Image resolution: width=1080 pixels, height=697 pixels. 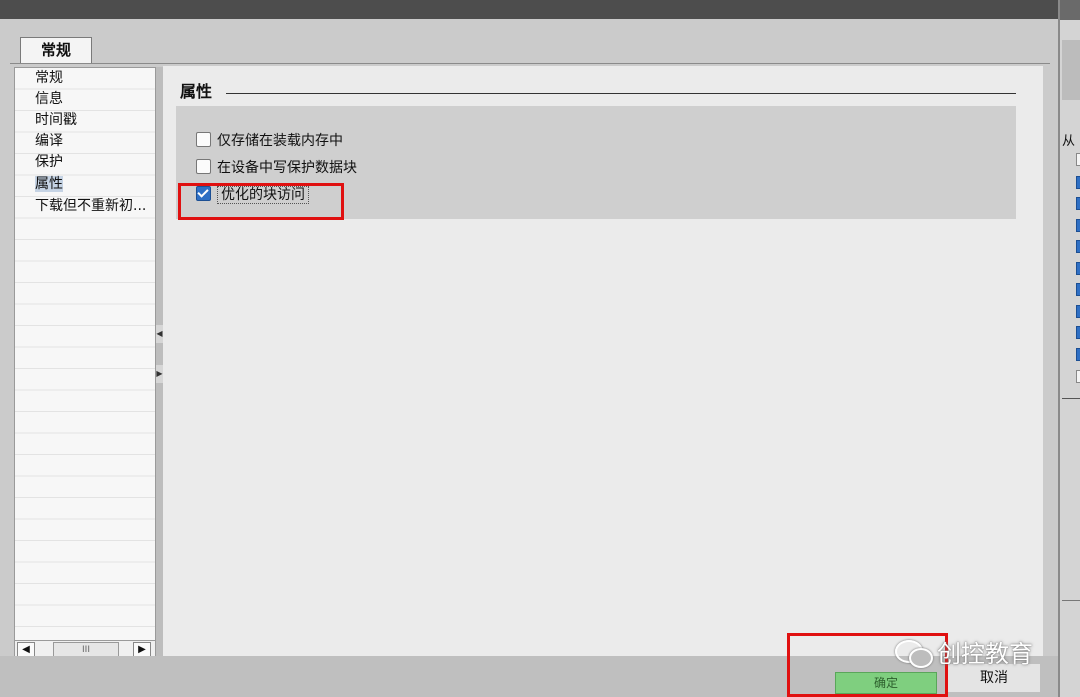 What do you see at coordinates (621, 93) in the screenshot?
I see `section-divider` at bounding box center [621, 93].